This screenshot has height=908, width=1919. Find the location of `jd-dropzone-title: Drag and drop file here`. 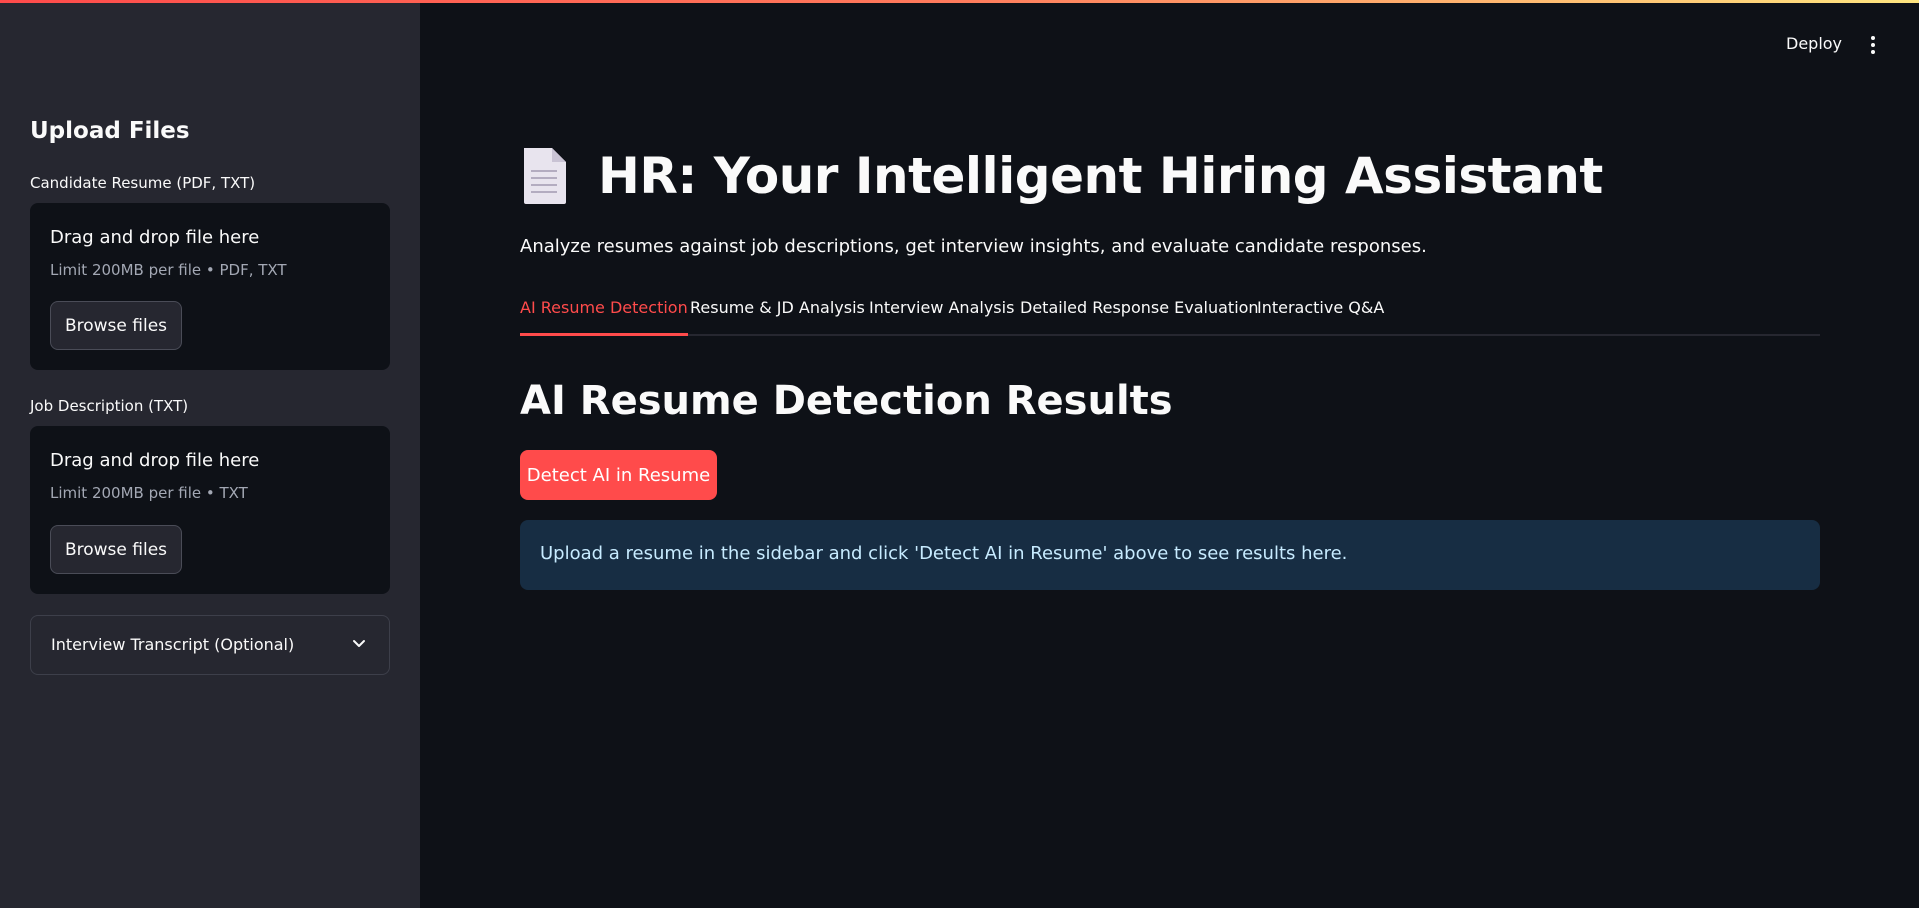

jd-dropzone-title: Drag and drop file here is located at coordinates (155, 460).